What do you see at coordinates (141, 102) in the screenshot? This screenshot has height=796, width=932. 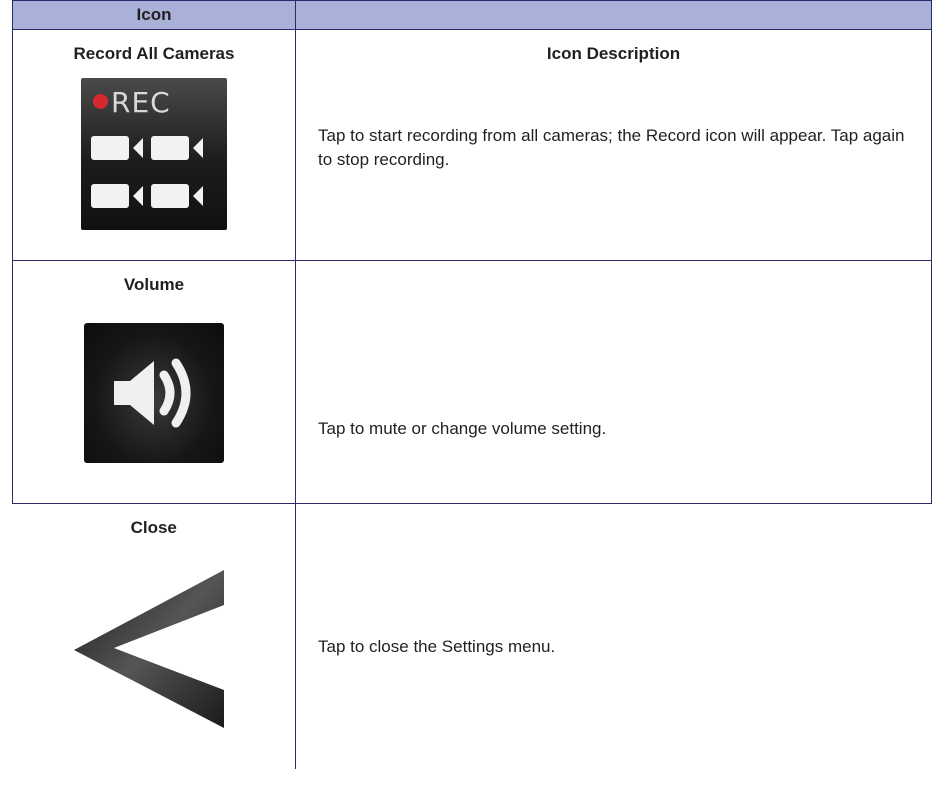 I see `rec-label: REC` at bounding box center [141, 102].